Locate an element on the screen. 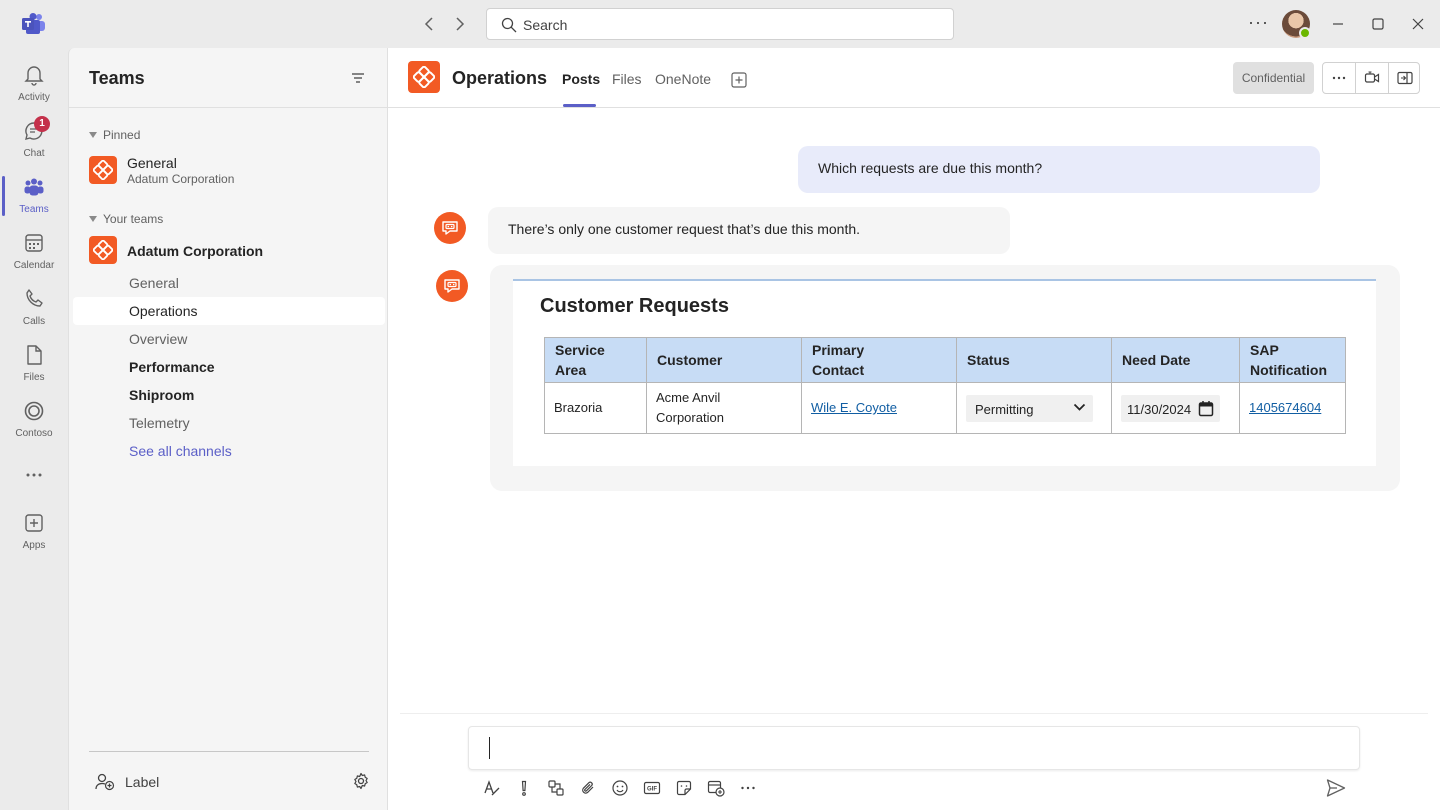 This screenshot has height=810, width=1440. chevron-down-icon is located at coordinates (1079, 407).